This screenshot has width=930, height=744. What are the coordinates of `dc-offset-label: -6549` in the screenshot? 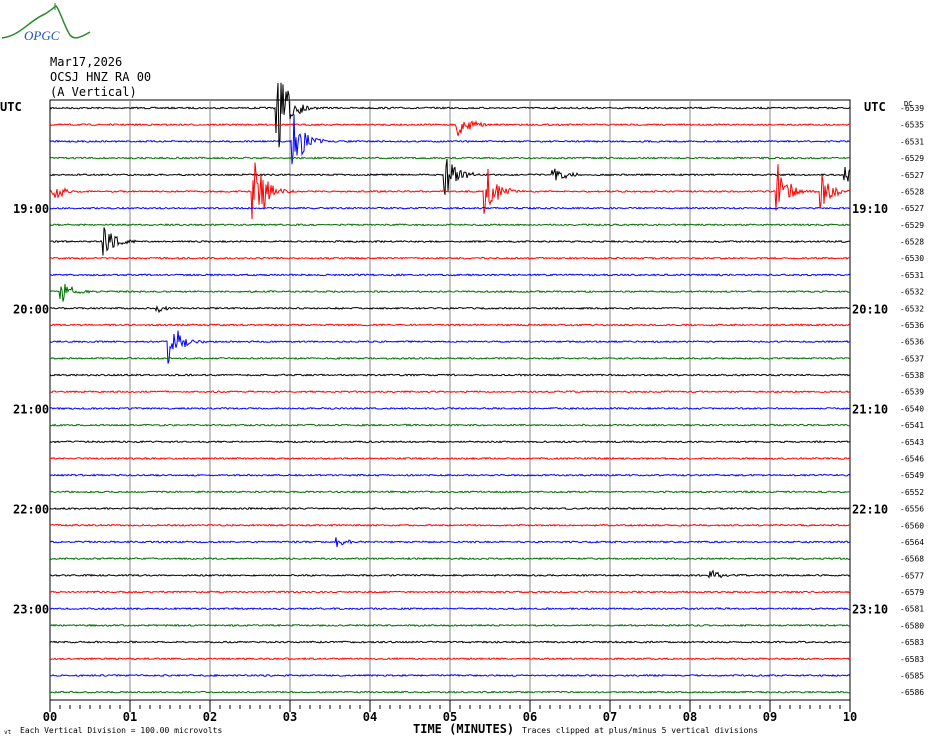 It's located at (912, 475).